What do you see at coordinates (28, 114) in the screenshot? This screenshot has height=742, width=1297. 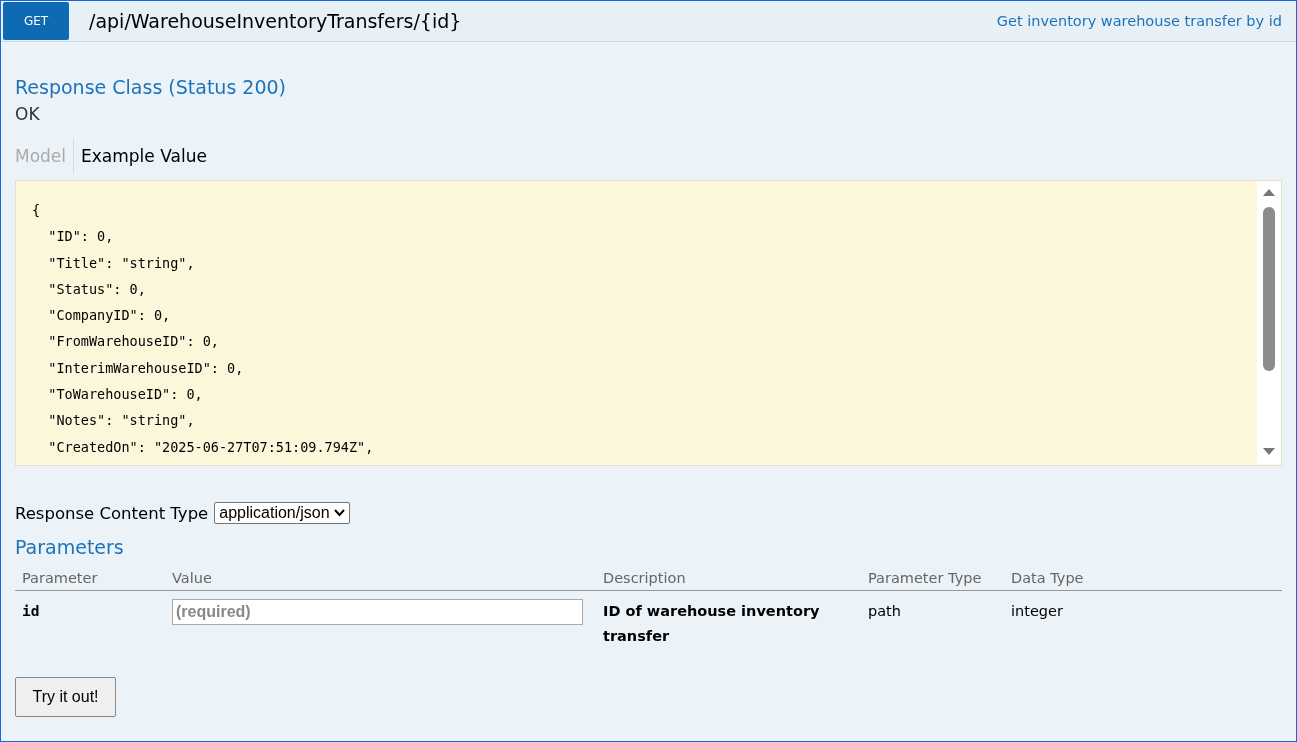 I see `response-status-text: OK` at bounding box center [28, 114].